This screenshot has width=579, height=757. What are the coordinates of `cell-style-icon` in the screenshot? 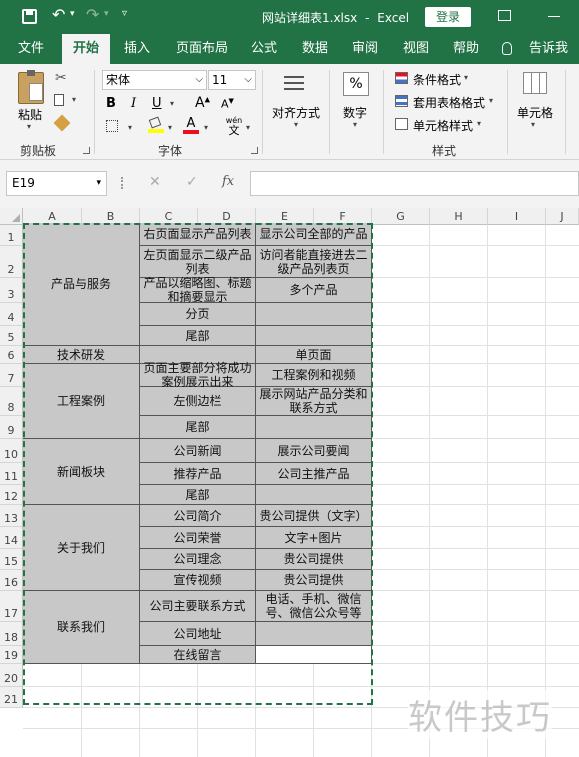 It's located at (401, 124).